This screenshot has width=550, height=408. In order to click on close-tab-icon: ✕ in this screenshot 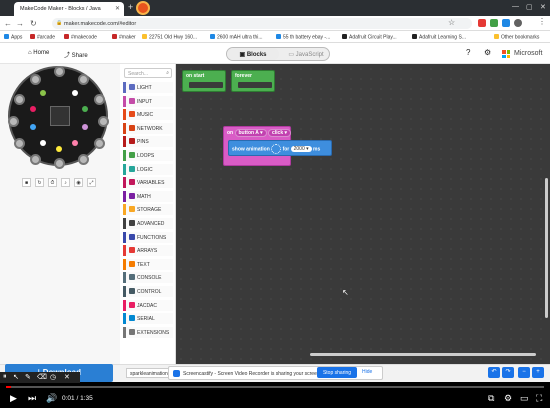, I will do `click(117, 8)`.